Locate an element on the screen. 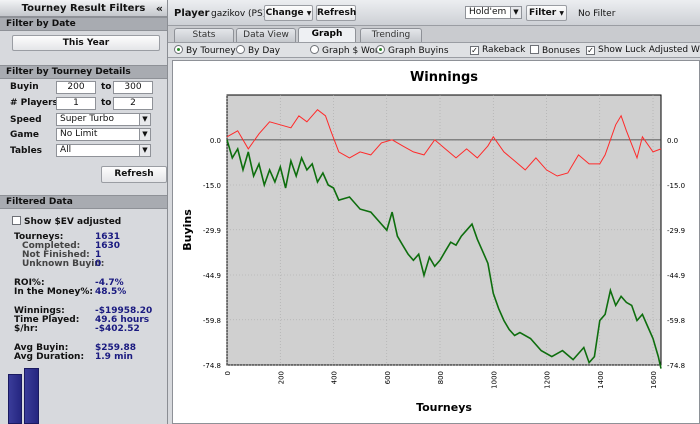  y-tick-label: 0.0 is located at coordinates (215, 141).